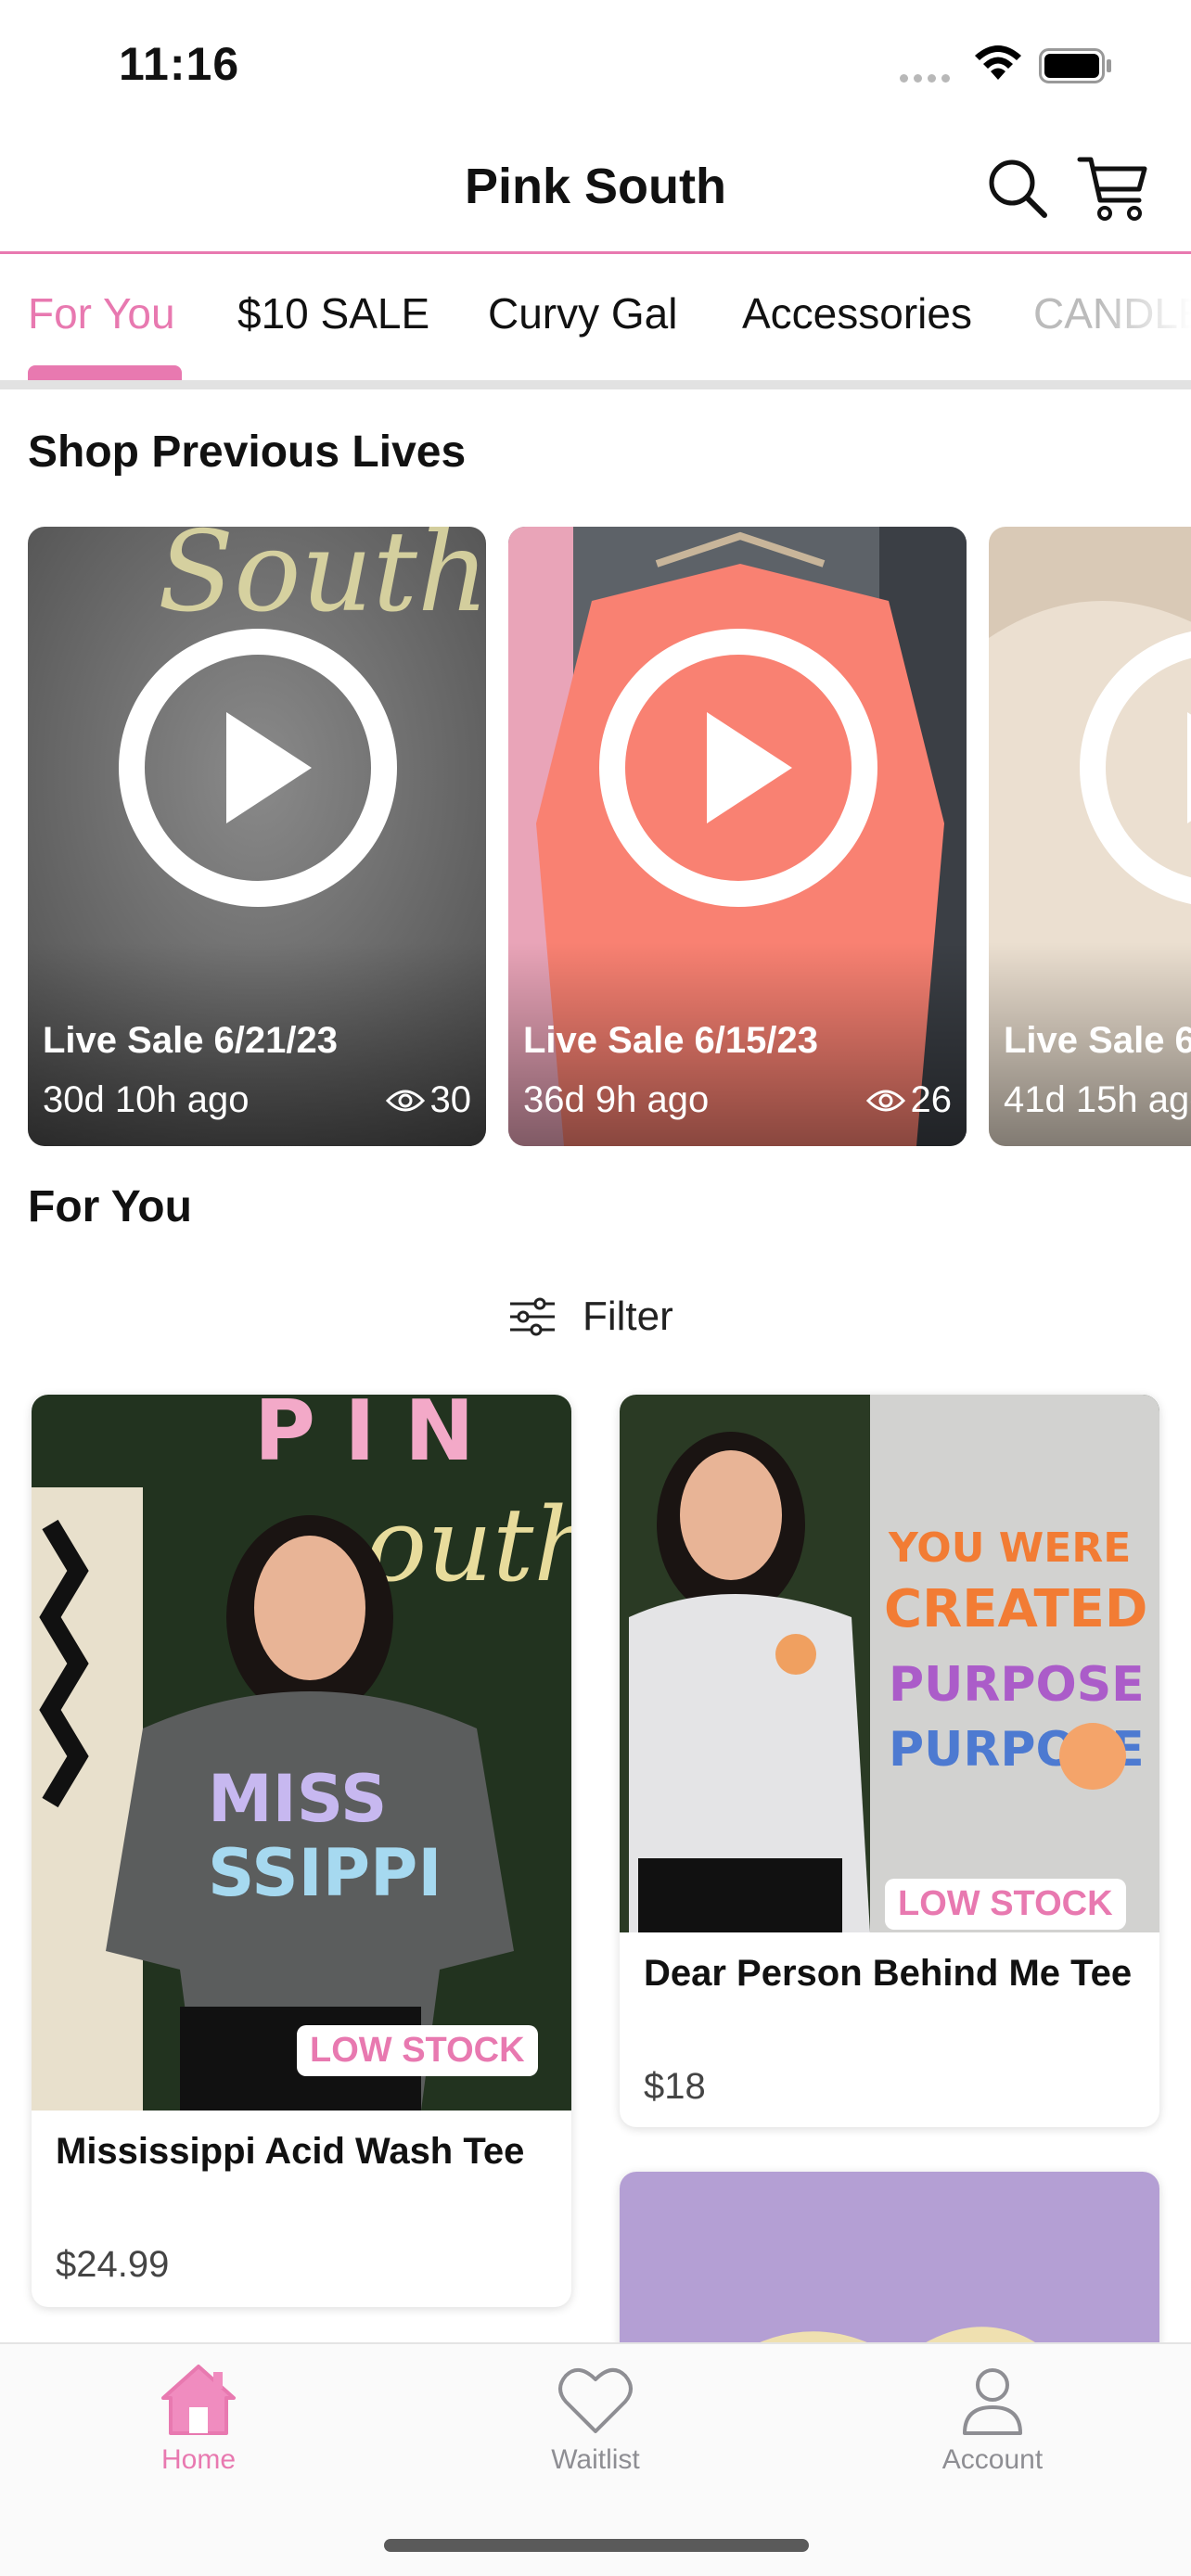  Describe the element at coordinates (428, 1100) in the screenshot. I see `live-sale-views: 30` at that location.